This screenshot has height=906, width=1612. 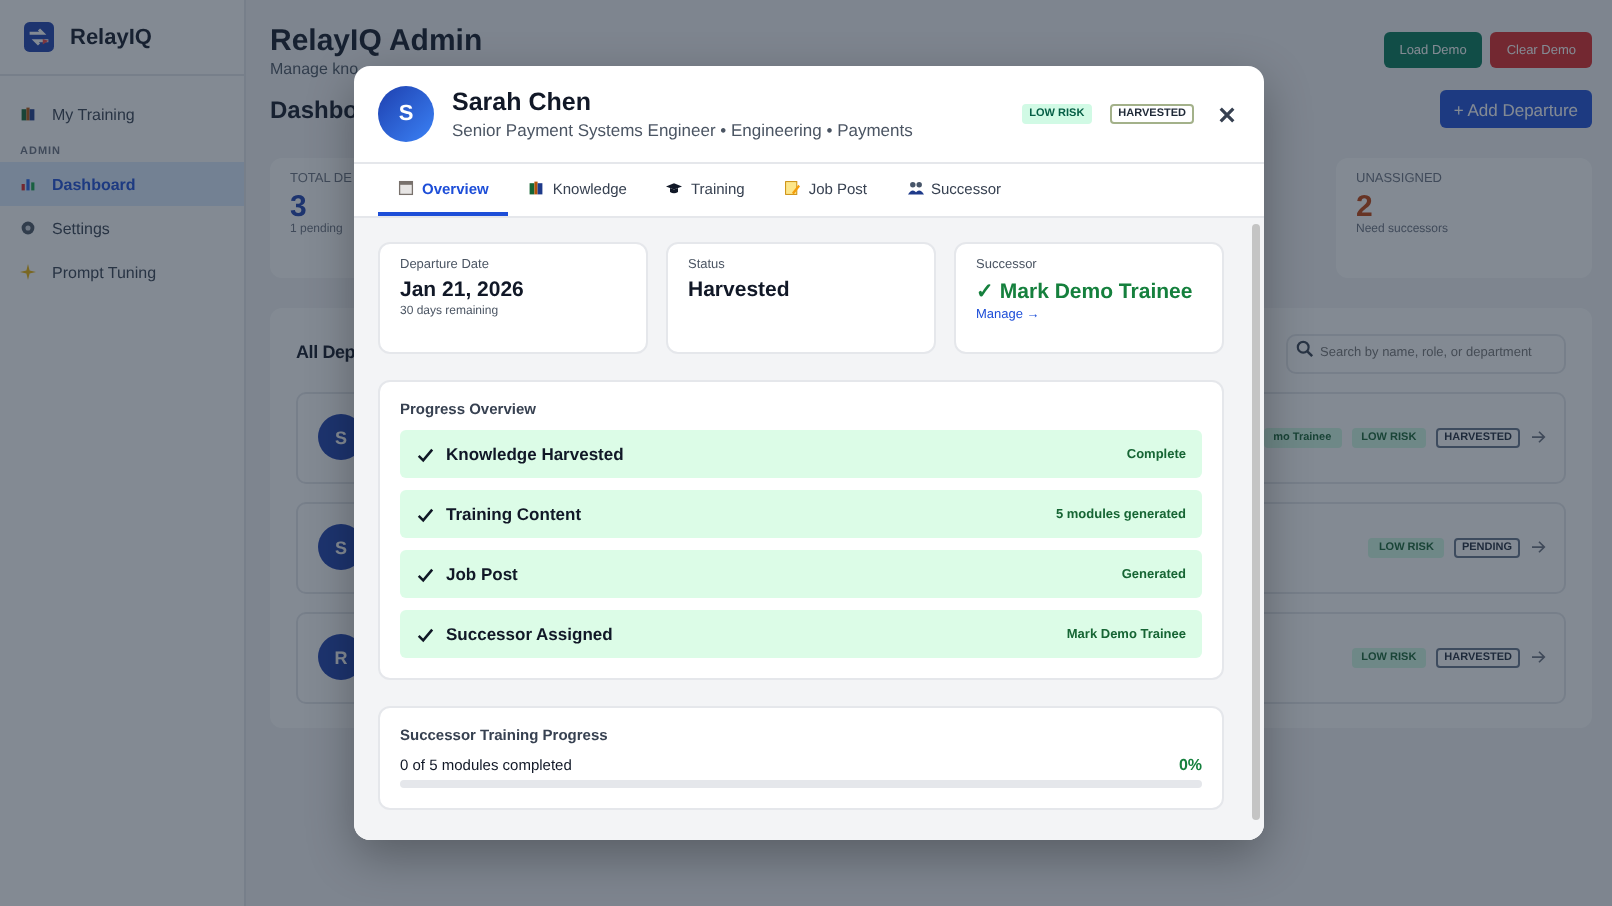 I want to click on person-name: Sarah Chen, so click(x=522, y=102).